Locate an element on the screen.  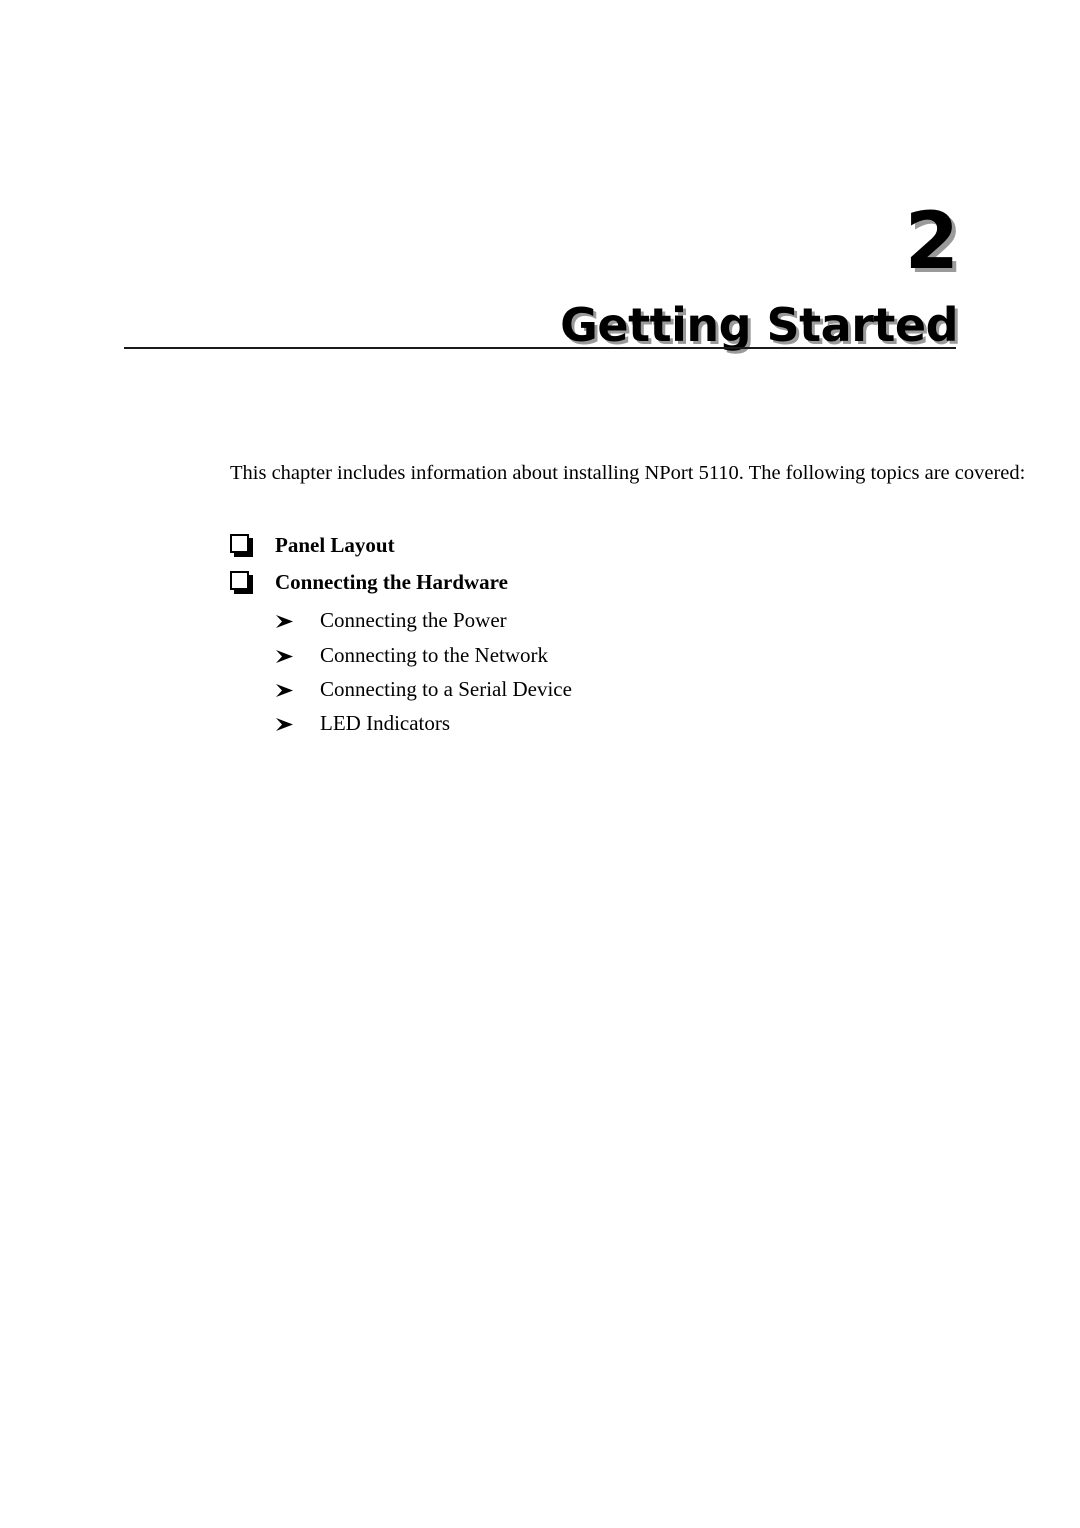
chapter-header: 2 Getting Started is located at coordinates (541, 275).